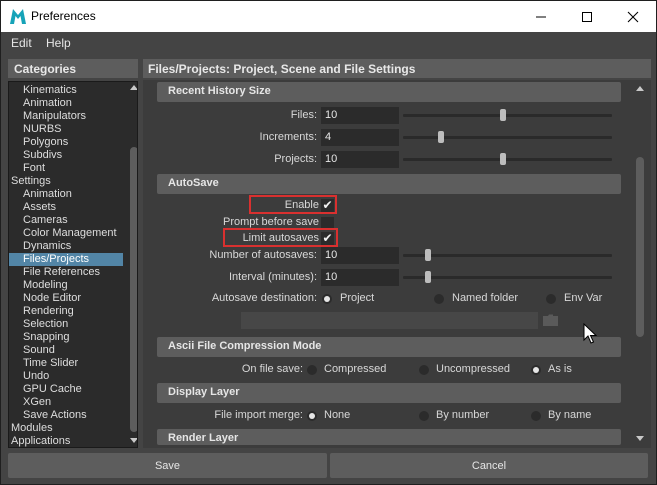 The width and height of the screenshot is (657, 485). Describe the element at coordinates (507, 277) in the screenshot. I see `interval-slider-track` at that location.